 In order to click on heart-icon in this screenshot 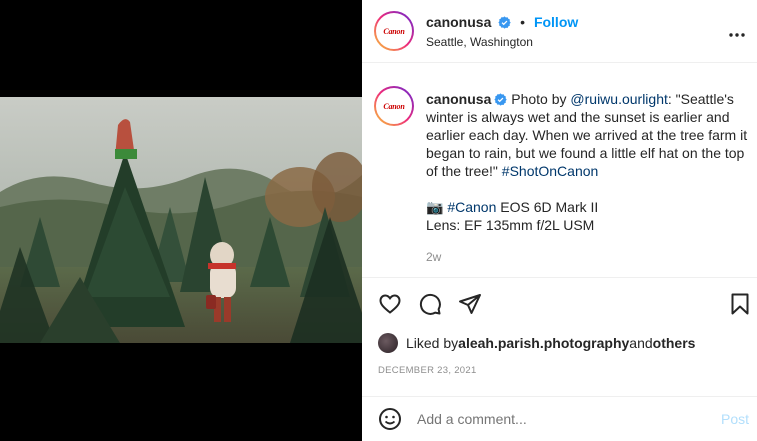, I will do `click(390, 304)`.